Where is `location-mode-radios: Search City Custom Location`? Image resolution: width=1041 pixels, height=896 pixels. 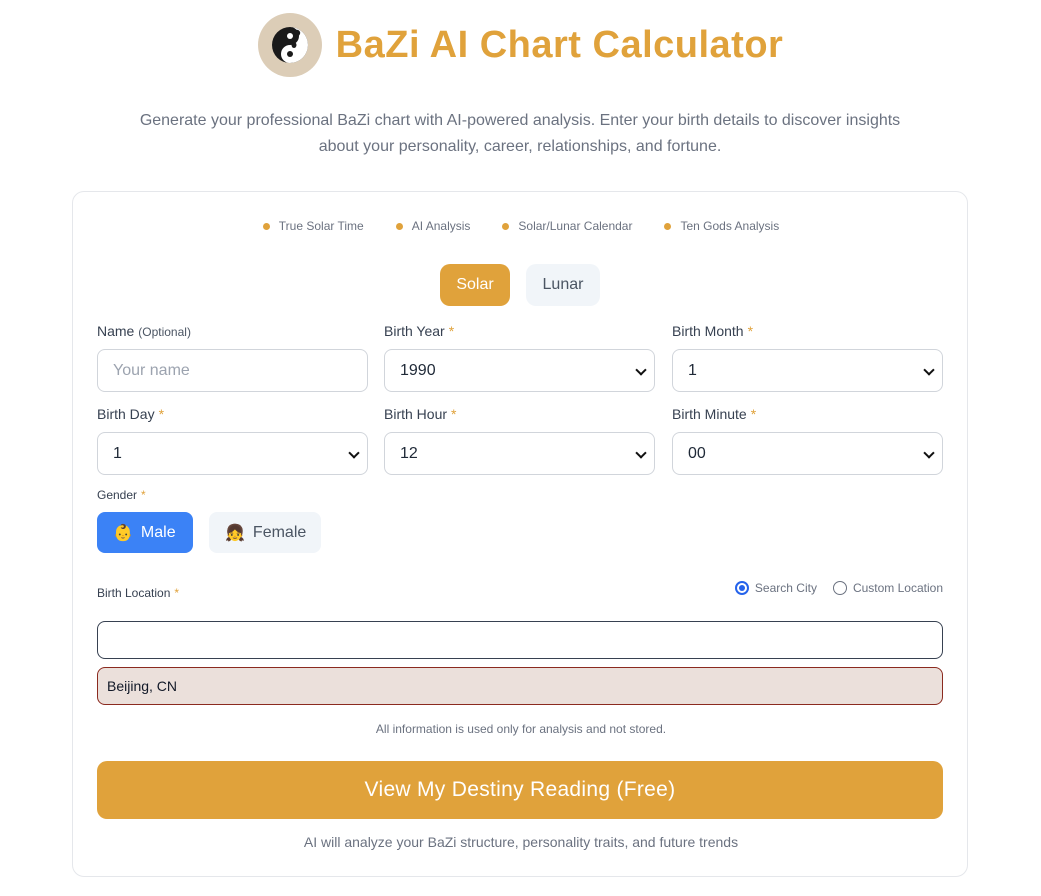 location-mode-radios: Search City Custom Location is located at coordinates (838, 588).